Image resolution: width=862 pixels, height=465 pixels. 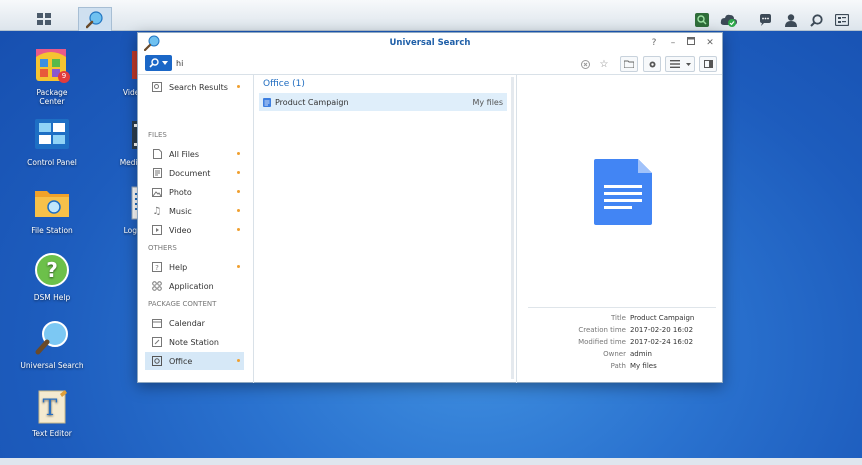 I want to click on desktop-icon-universal-search: Universal Search, so click(x=52, y=345).